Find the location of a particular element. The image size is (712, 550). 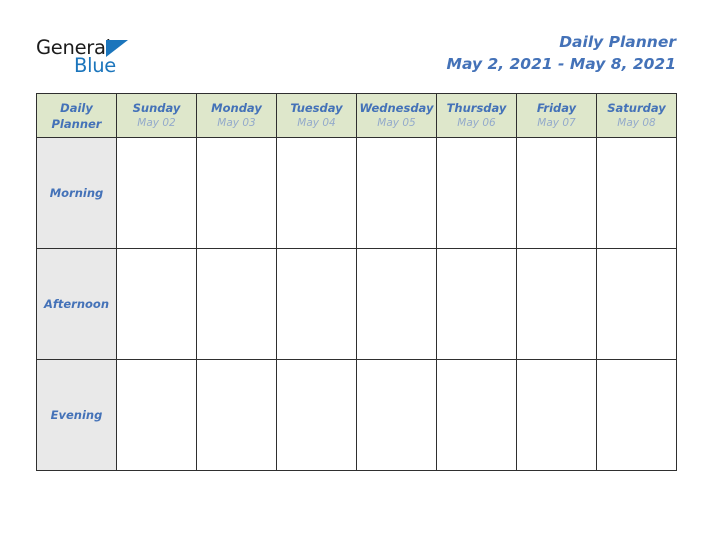

date-range-label: May 2, 2021 - May 8, 2021 is located at coordinates (561, 64).